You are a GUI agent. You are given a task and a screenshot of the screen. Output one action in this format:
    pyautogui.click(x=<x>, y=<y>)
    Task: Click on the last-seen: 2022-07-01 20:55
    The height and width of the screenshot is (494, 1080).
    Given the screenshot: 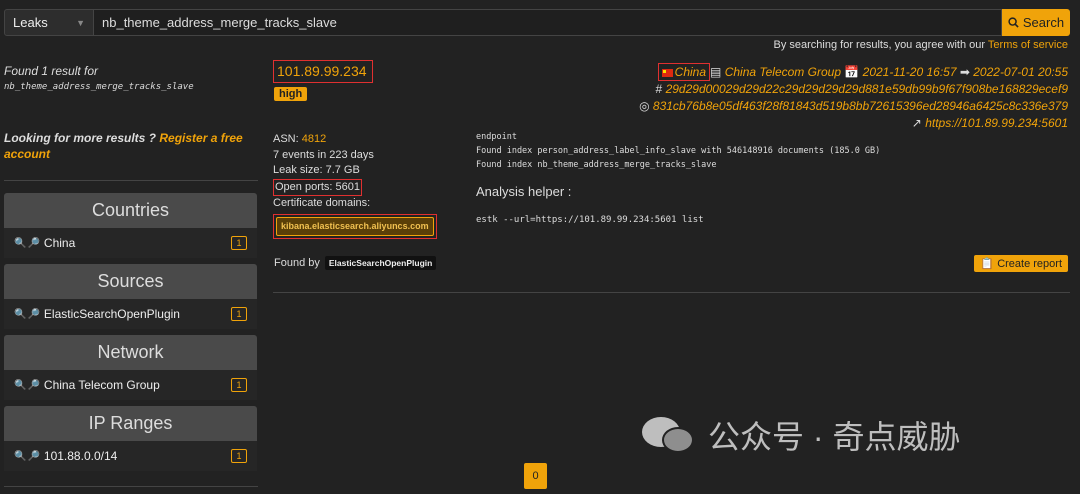 What is the action you would take?
    pyautogui.click(x=1020, y=72)
    